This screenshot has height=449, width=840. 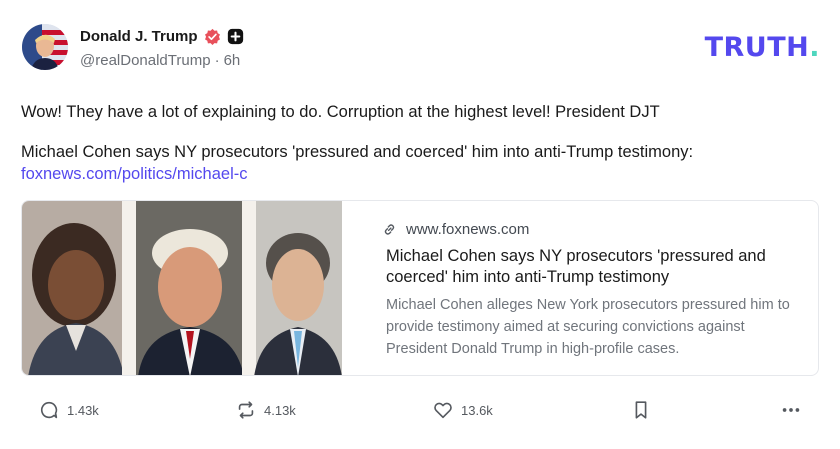 I want to click on like-button: 13.6k, so click(x=462, y=410).